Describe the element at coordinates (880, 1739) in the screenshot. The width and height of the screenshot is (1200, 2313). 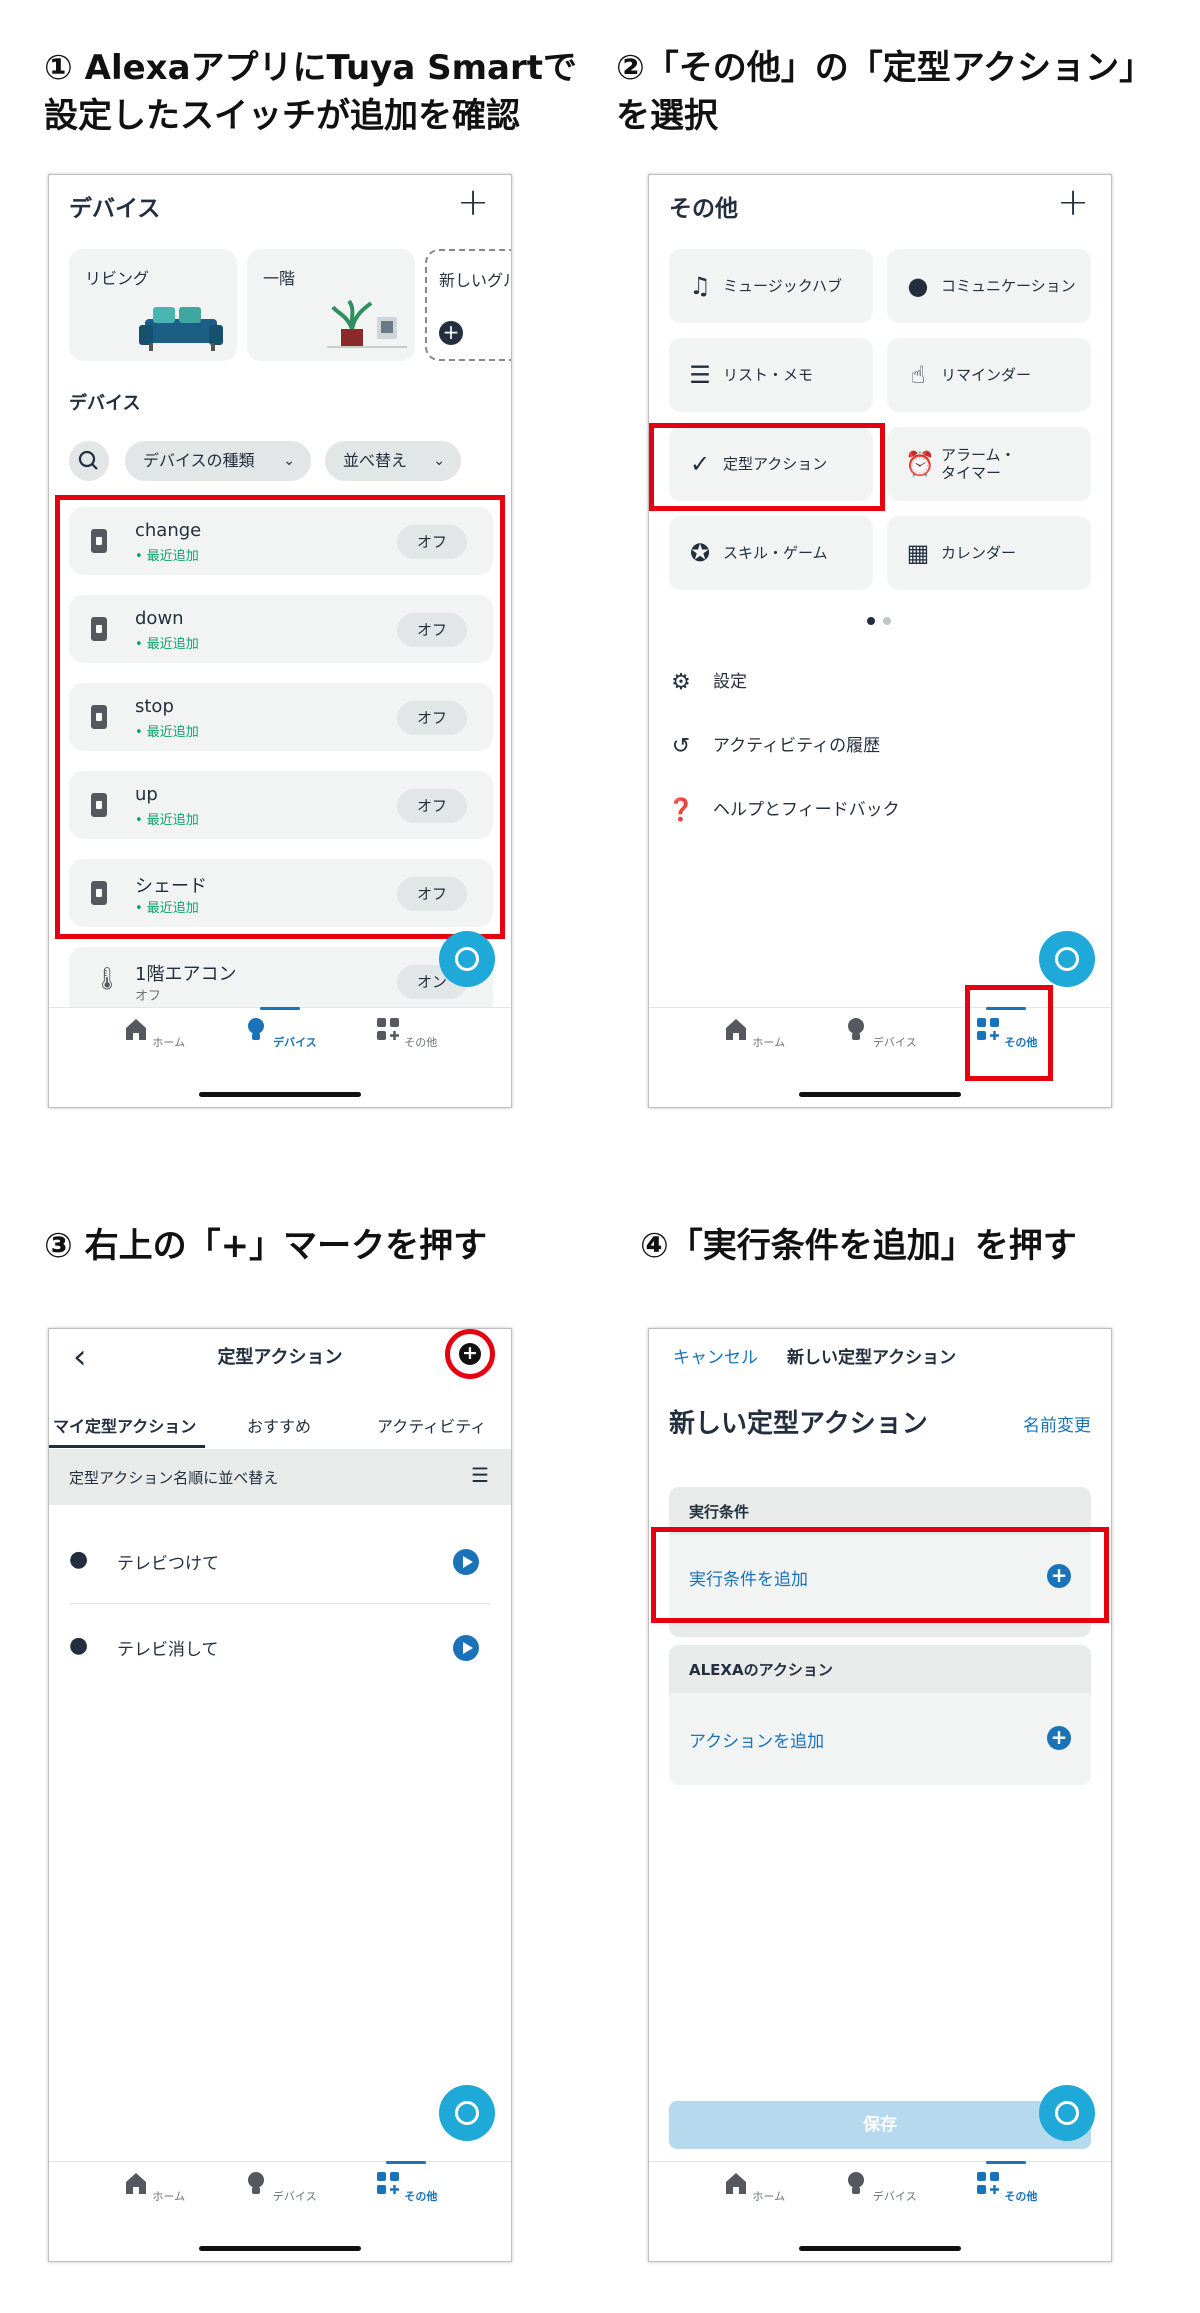
I see `add-action-row: アクションを追加 +` at that location.